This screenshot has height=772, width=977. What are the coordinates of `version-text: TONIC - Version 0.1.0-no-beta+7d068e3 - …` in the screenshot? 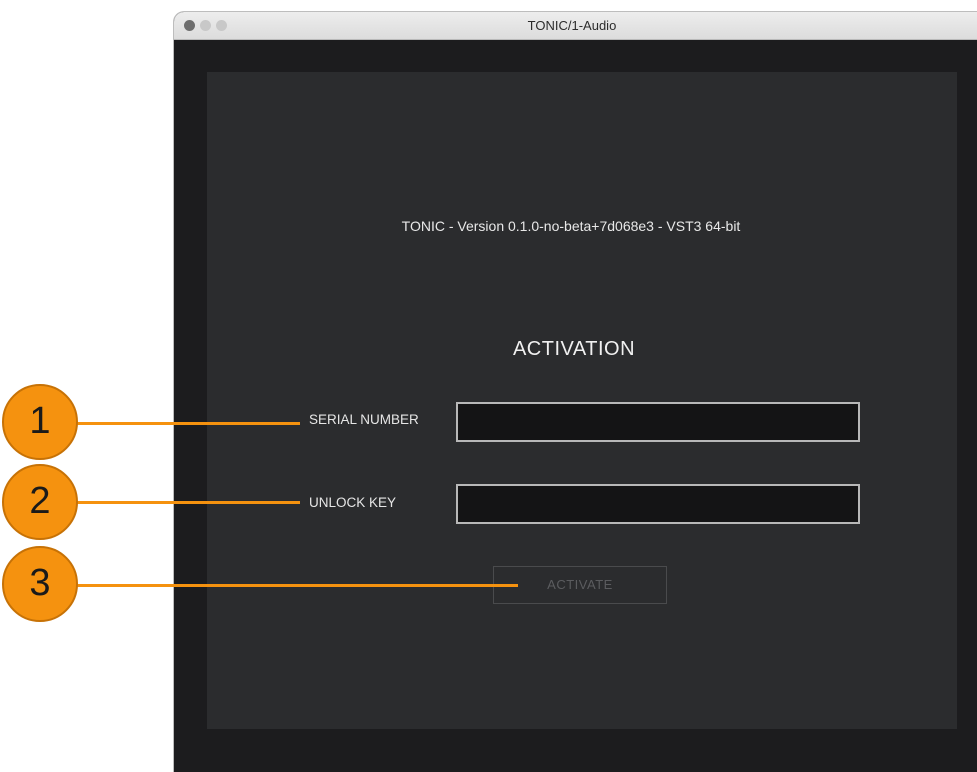 It's located at (571, 226).